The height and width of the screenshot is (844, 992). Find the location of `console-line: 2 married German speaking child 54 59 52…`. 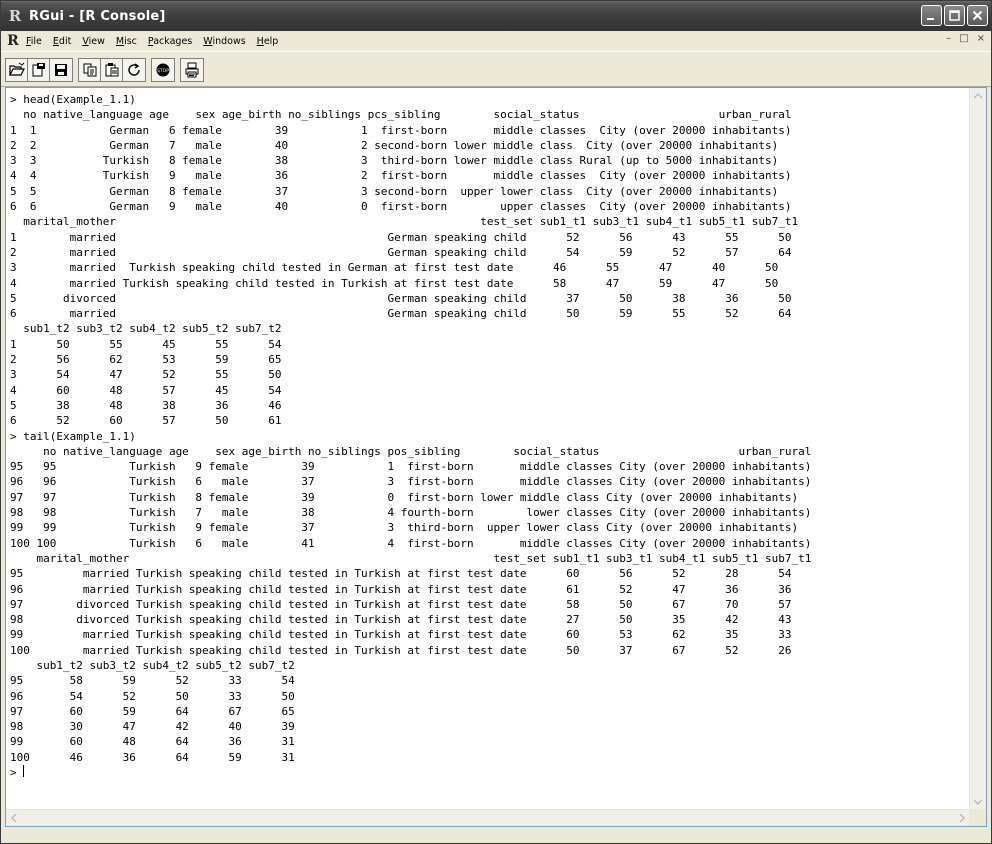

console-line: 2 married German speaking child 54 59 52… is located at coordinates (401, 252).